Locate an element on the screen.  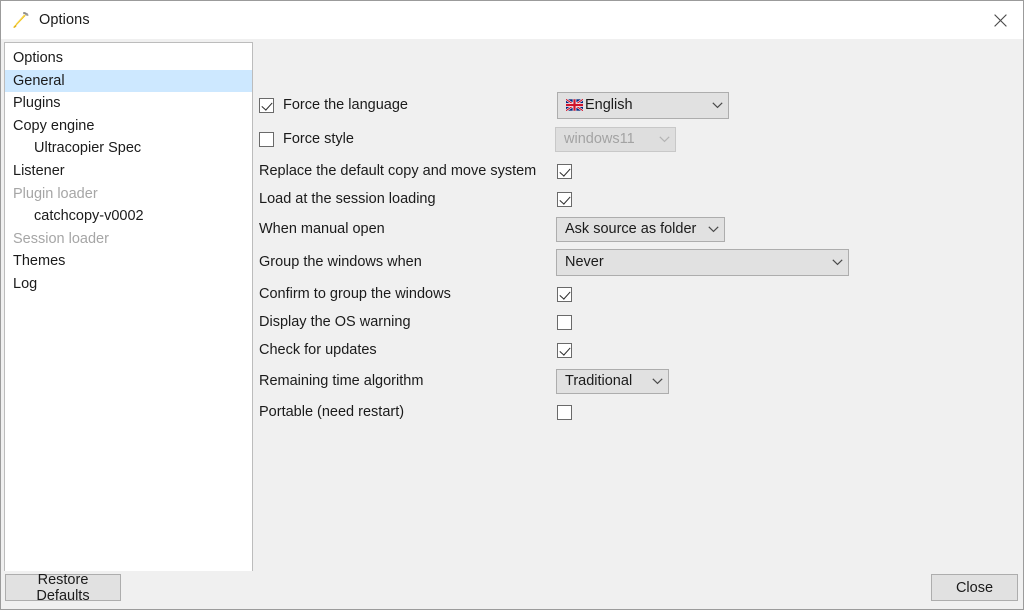
hammer-icon is located at coordinates (21, 20).